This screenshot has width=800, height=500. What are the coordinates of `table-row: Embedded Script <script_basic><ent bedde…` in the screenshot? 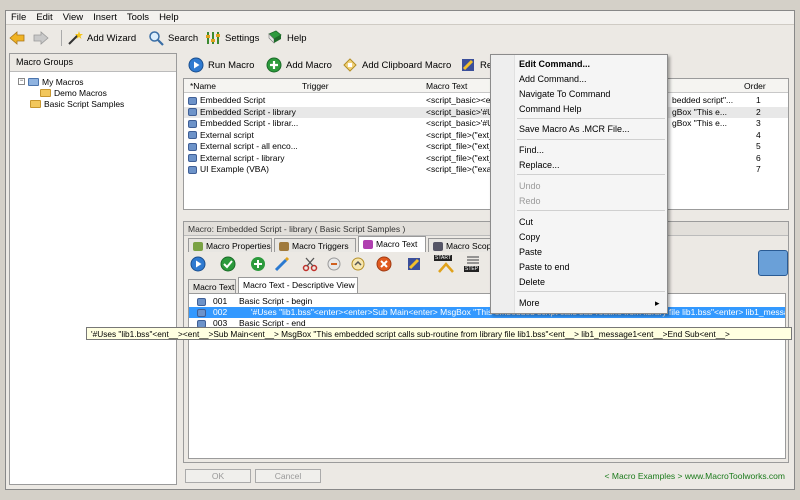 It's located at (486, 101).